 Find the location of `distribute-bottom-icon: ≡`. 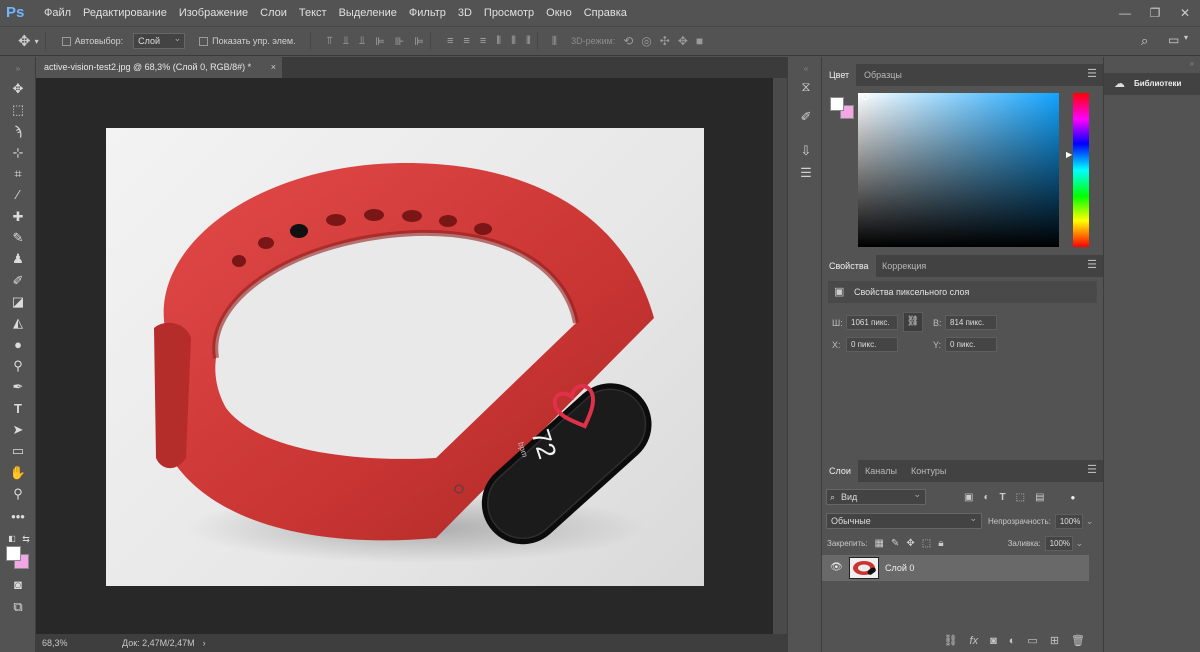

distribute-bottom-icon: ≡ is located at coordinates (483, 41).